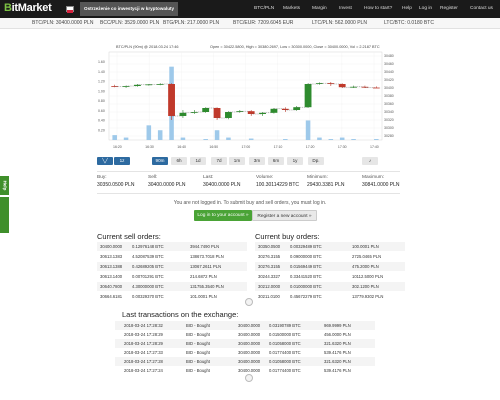 The height and width of the screenshot is (400, 500). Describe the element at coordinates (181, 147) in the screenshot. I see `x-tick: 16:40` at that location.